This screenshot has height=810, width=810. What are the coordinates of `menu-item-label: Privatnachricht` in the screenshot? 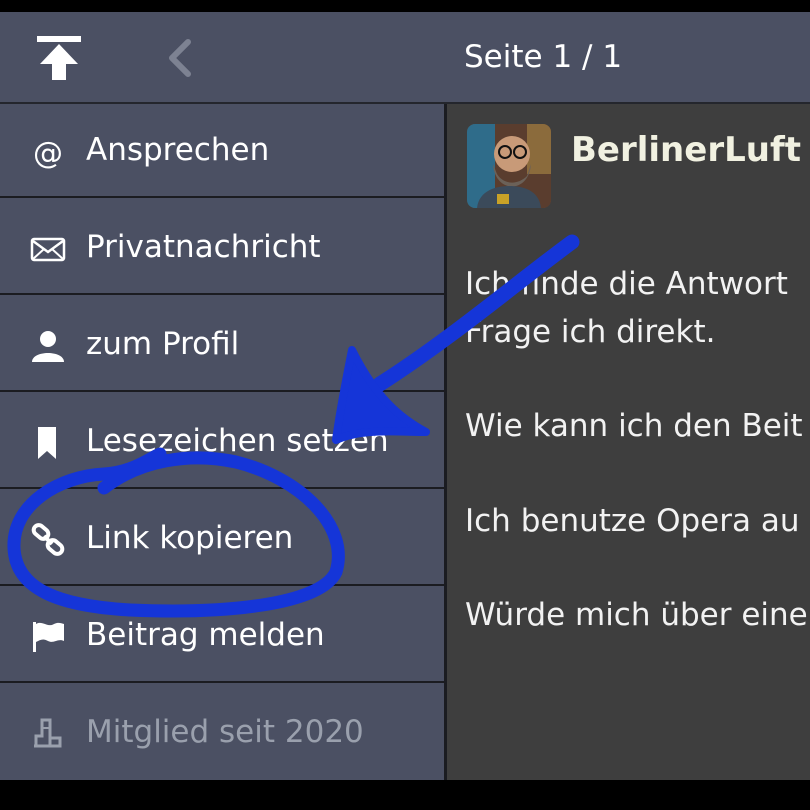 It's located at (203, 247).